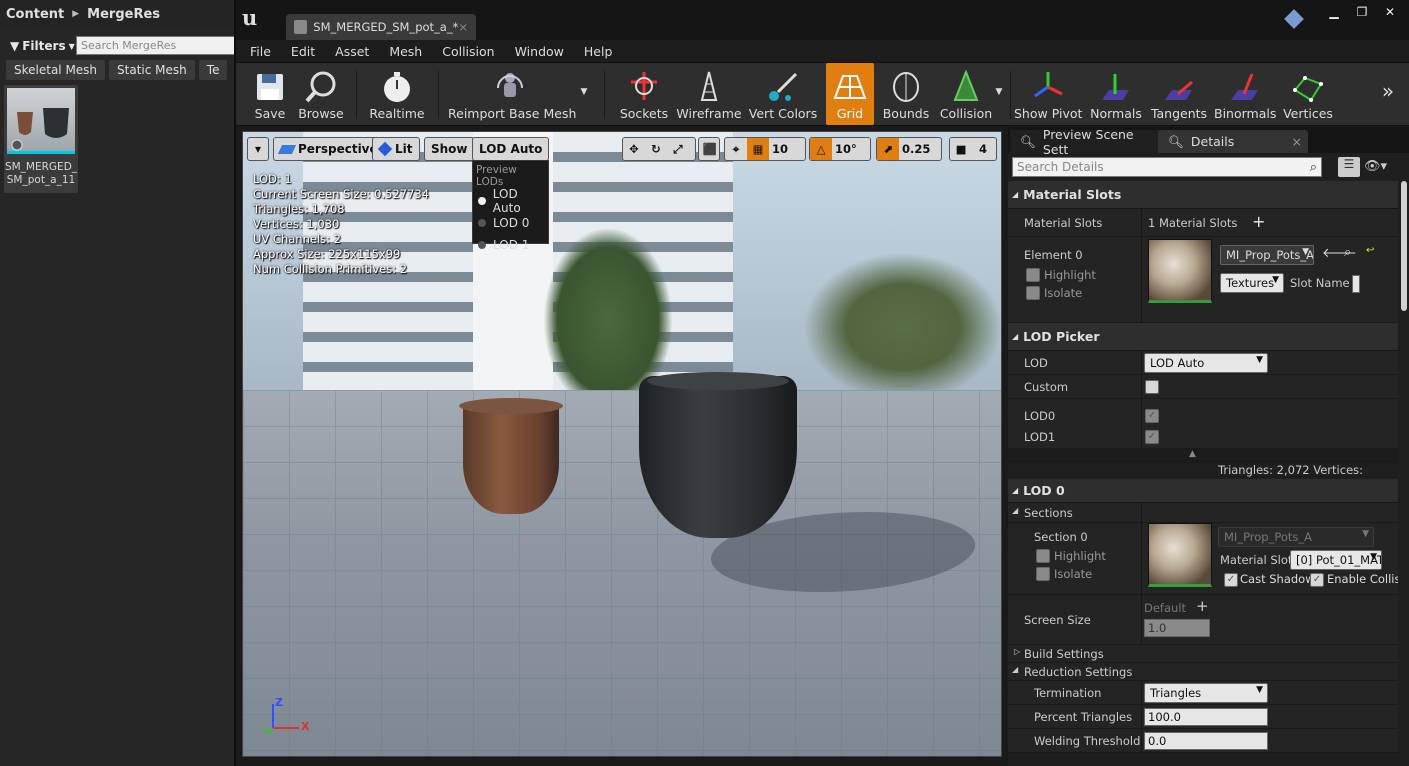 The image size is (1409, 766). I want to click on material-slot-dropdown: [0] Pot_01_MAT ▼, so click(1336, 560).